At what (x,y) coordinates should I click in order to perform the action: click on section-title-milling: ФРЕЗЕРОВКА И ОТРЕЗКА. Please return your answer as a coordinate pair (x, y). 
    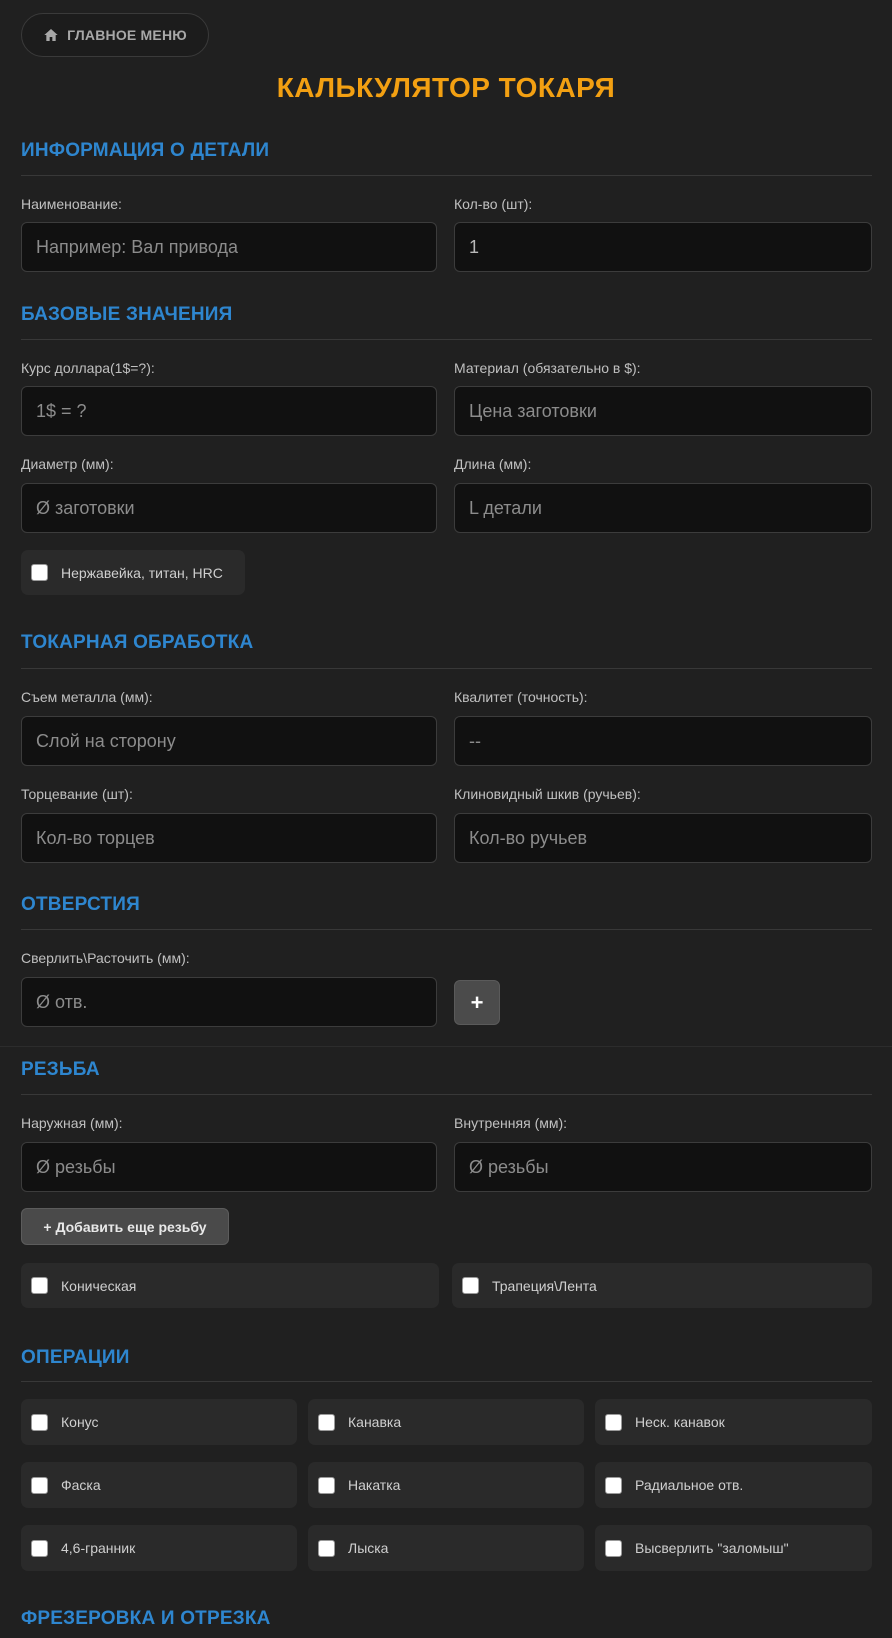
    Looking at the image, I should click on (146, 1618).